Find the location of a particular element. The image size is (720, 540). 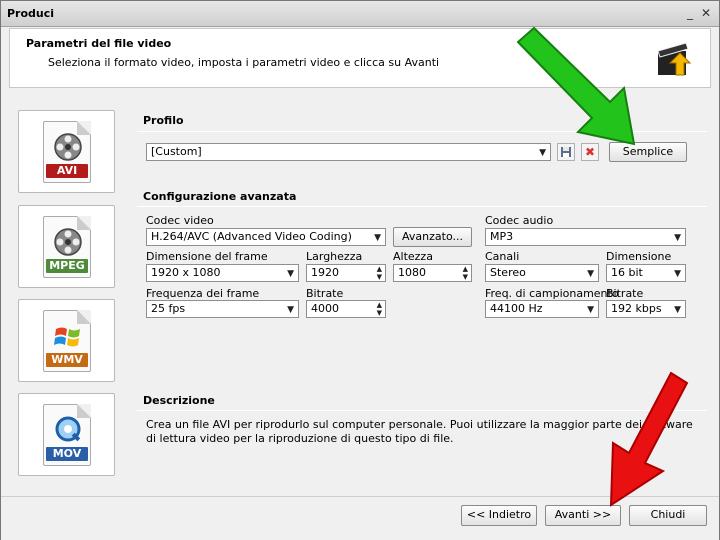

document-icon: MPEG is located at coordinates (67, 247).